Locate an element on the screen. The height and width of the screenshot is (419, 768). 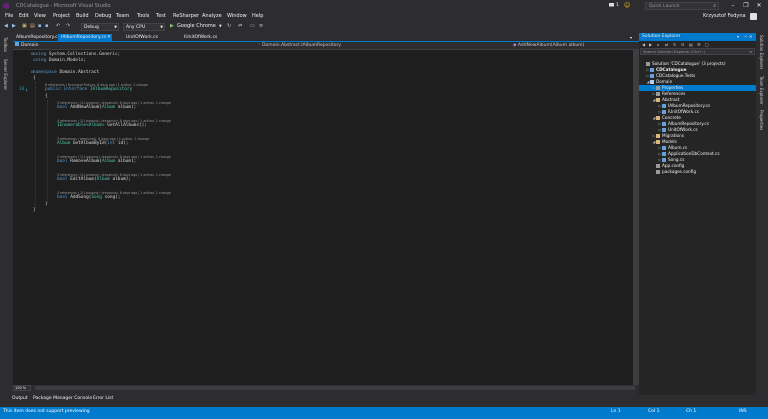
menu-file: File is located at coordinates (9, 16).